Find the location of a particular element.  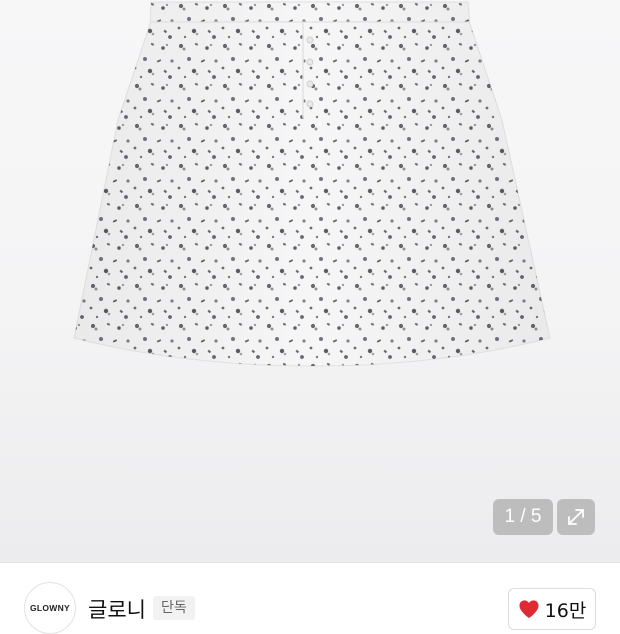

fullscreen-button is located at coordinates (576, 517).